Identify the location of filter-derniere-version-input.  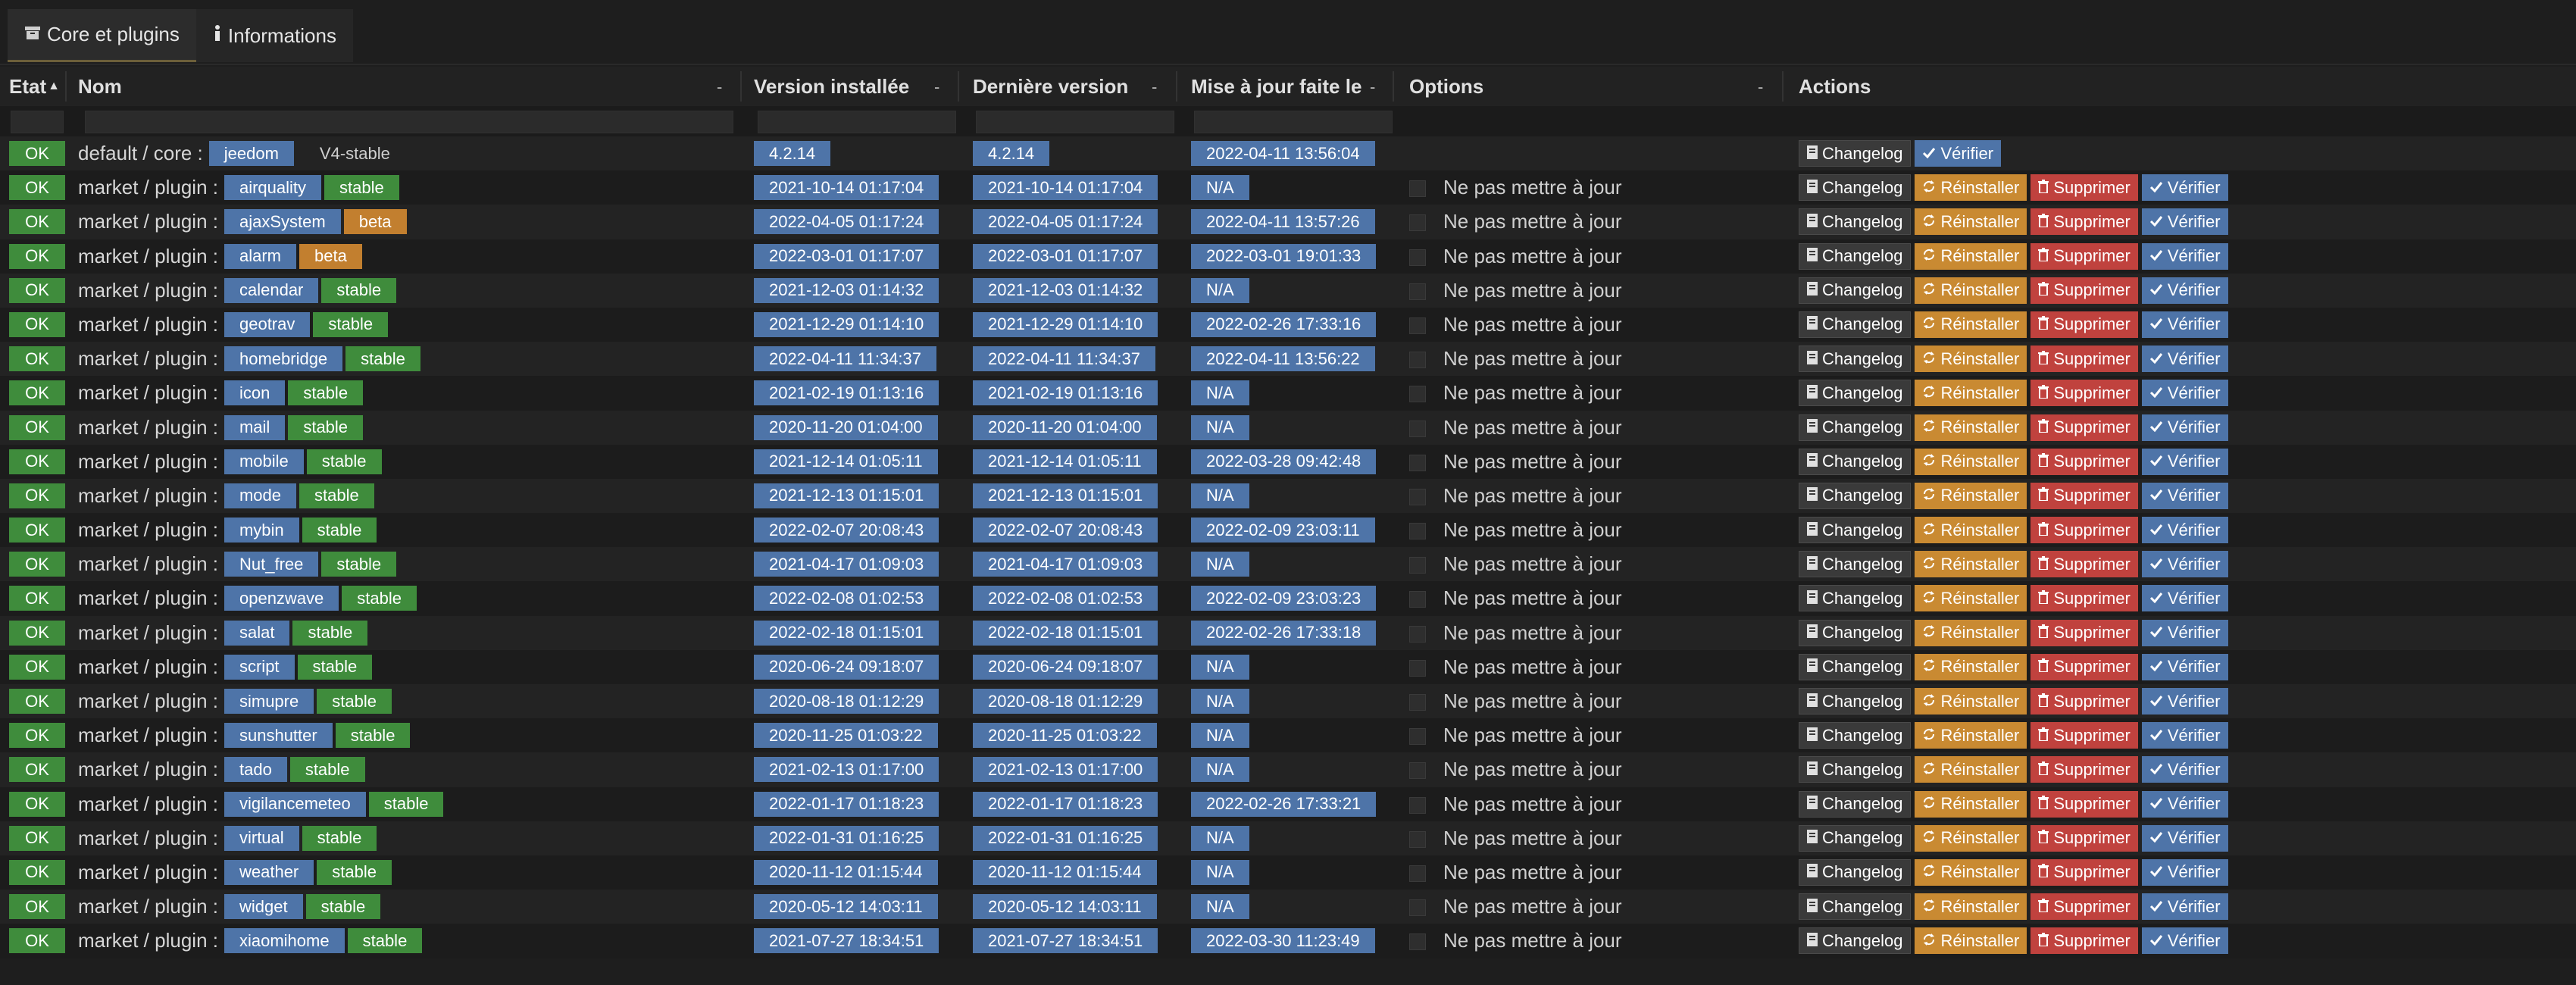
(1075, 122).